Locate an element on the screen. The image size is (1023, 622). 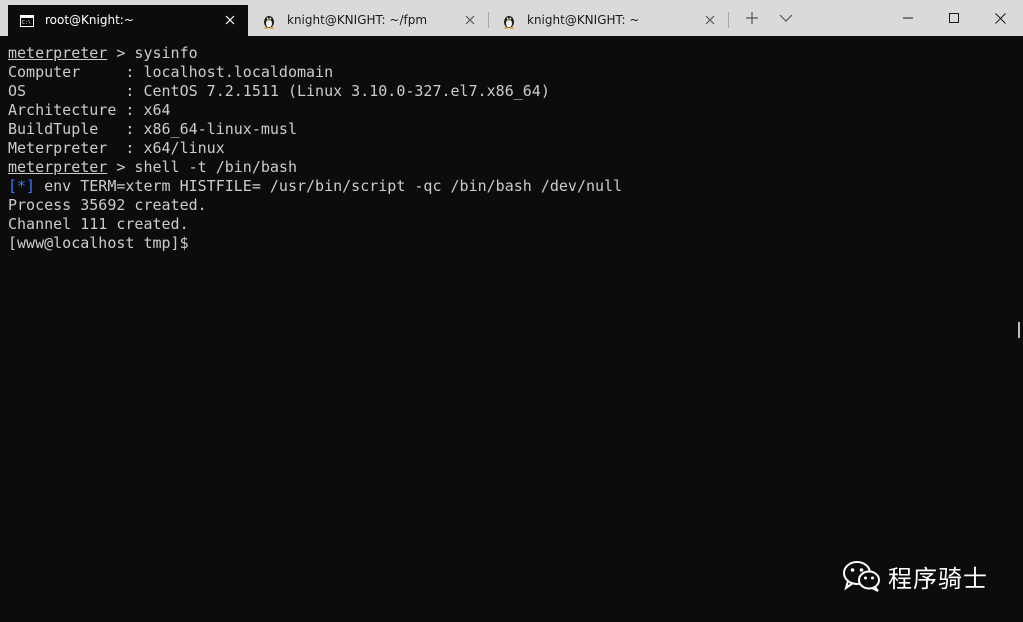
new-tab-button is located at coordinates (752, 18).